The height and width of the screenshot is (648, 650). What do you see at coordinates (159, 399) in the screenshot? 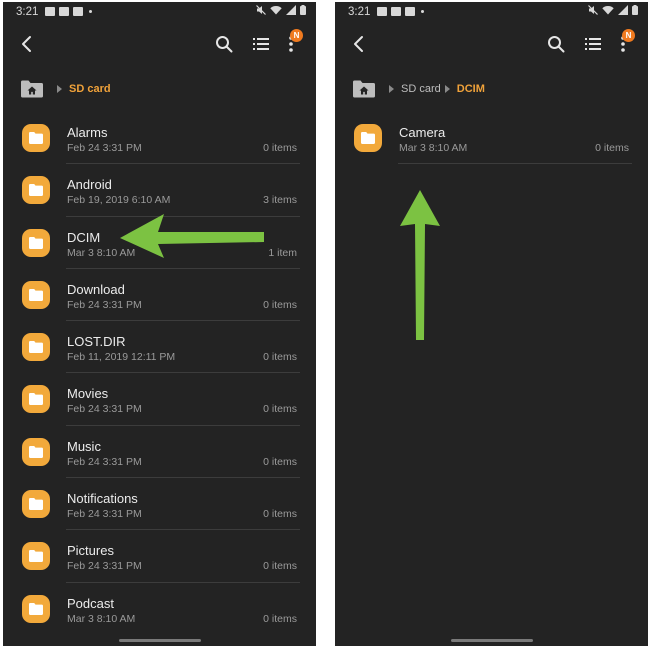
I see `folder-row: Movies Feb 24 3:31 PM 0 items` at bounding box center [159, 399].